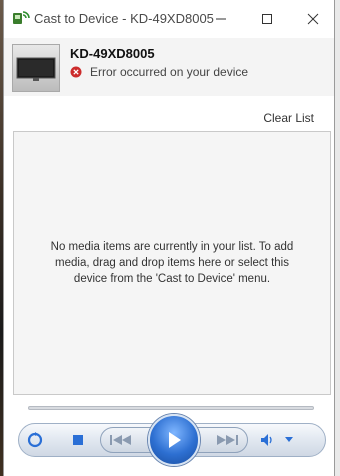 The image size is (340, 476). Describe the element at coordinates (21, 17) in the screenshot. I see `cast-app-icon` at that location.